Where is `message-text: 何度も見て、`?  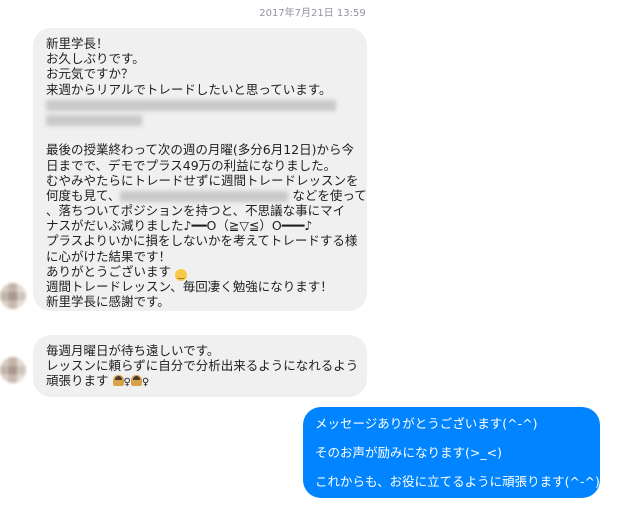 message-text: 何度も見て、 is located at coordinates (83, 195).